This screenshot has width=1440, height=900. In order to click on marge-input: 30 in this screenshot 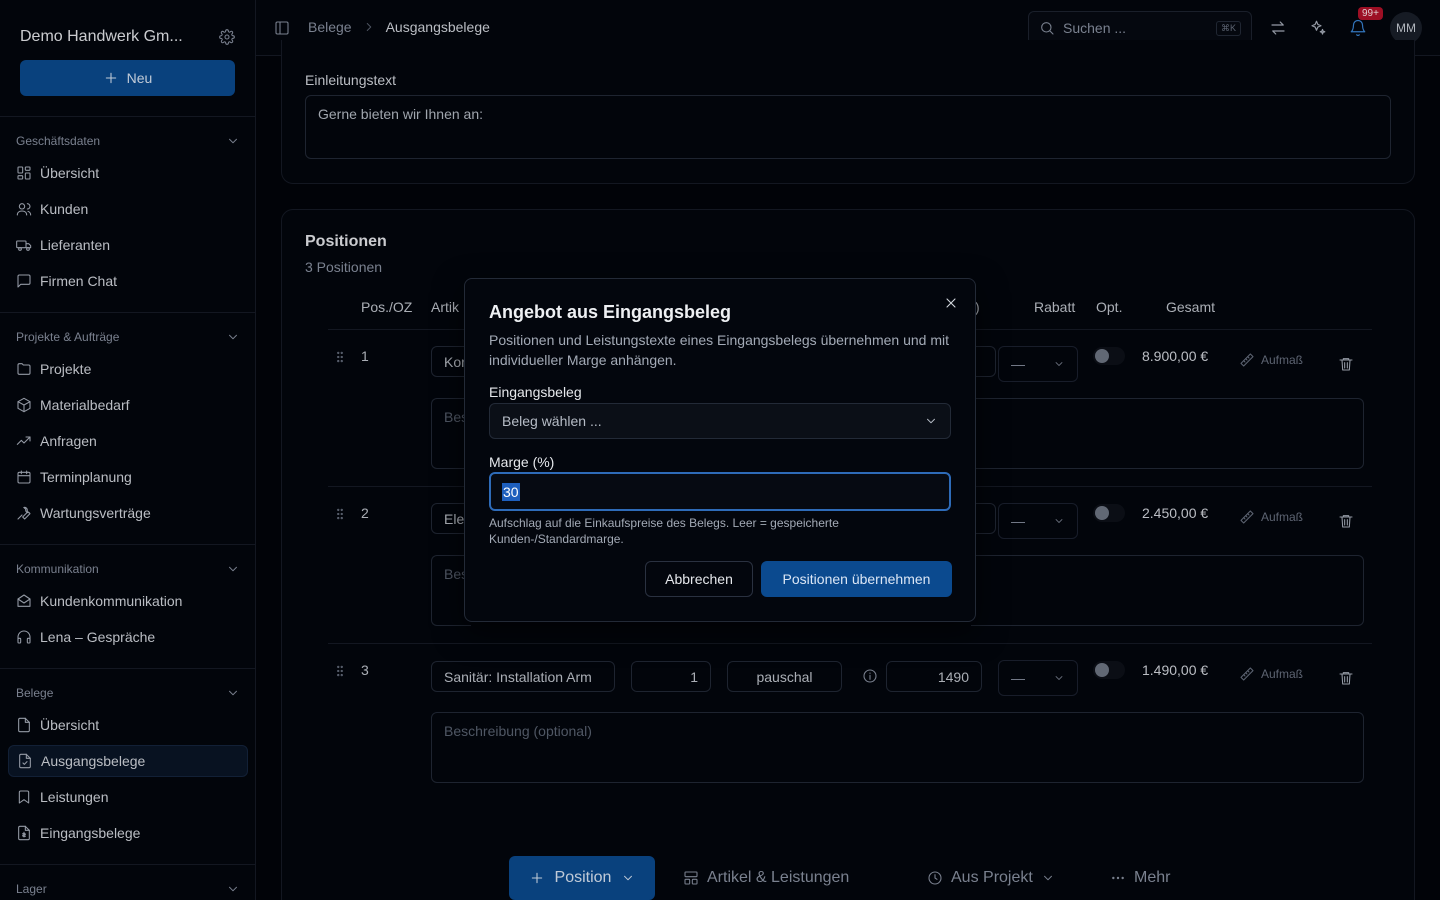, I will do `click(720, 491)`.